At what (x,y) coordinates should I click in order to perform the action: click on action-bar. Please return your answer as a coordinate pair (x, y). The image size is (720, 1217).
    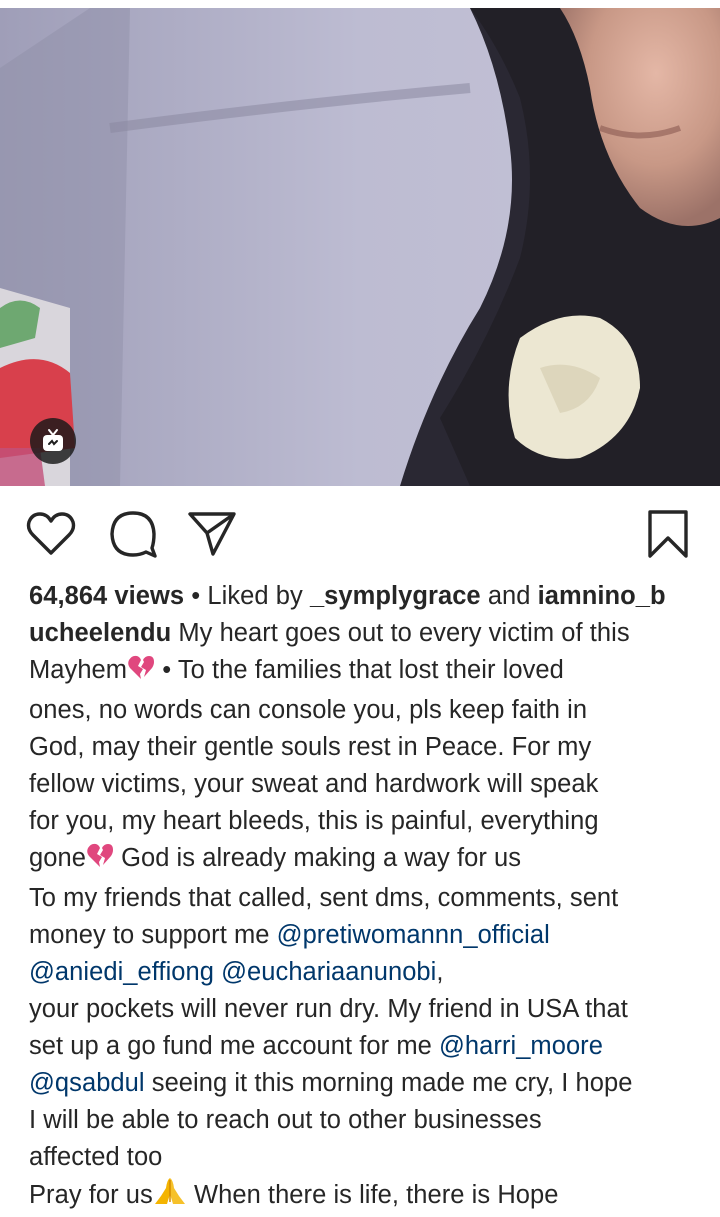
    Looking at the image, I should click on (360, 531).